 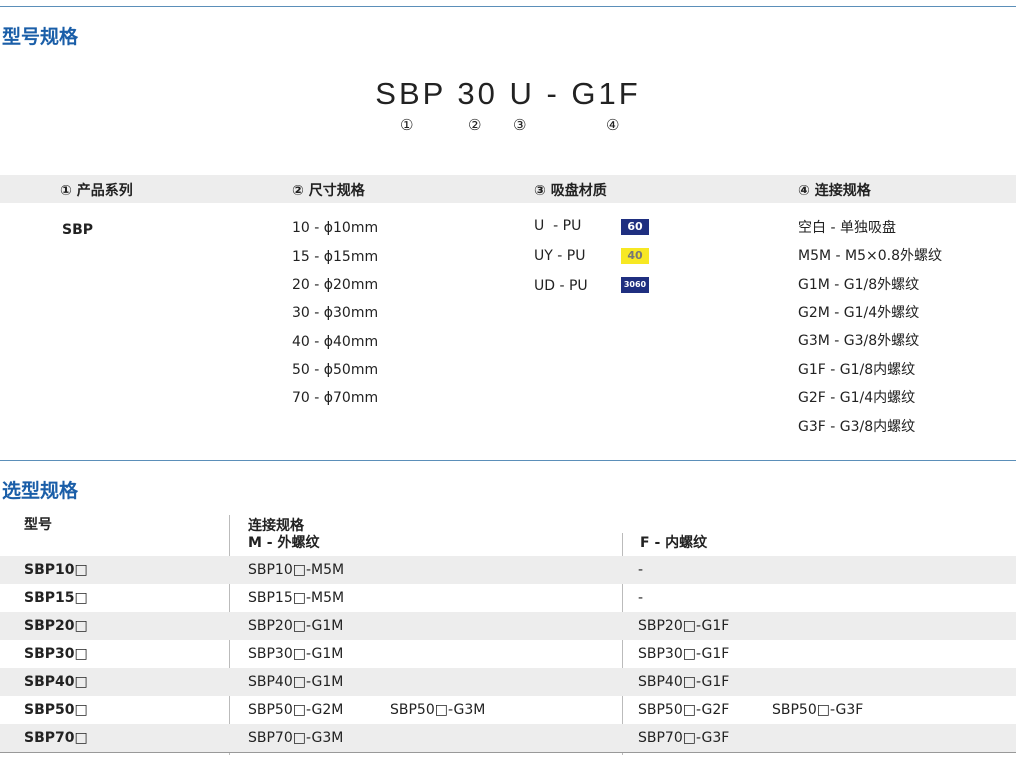 I want to click on spec-header-material: ③ 吸盘材质, so click(x=570, y=191).